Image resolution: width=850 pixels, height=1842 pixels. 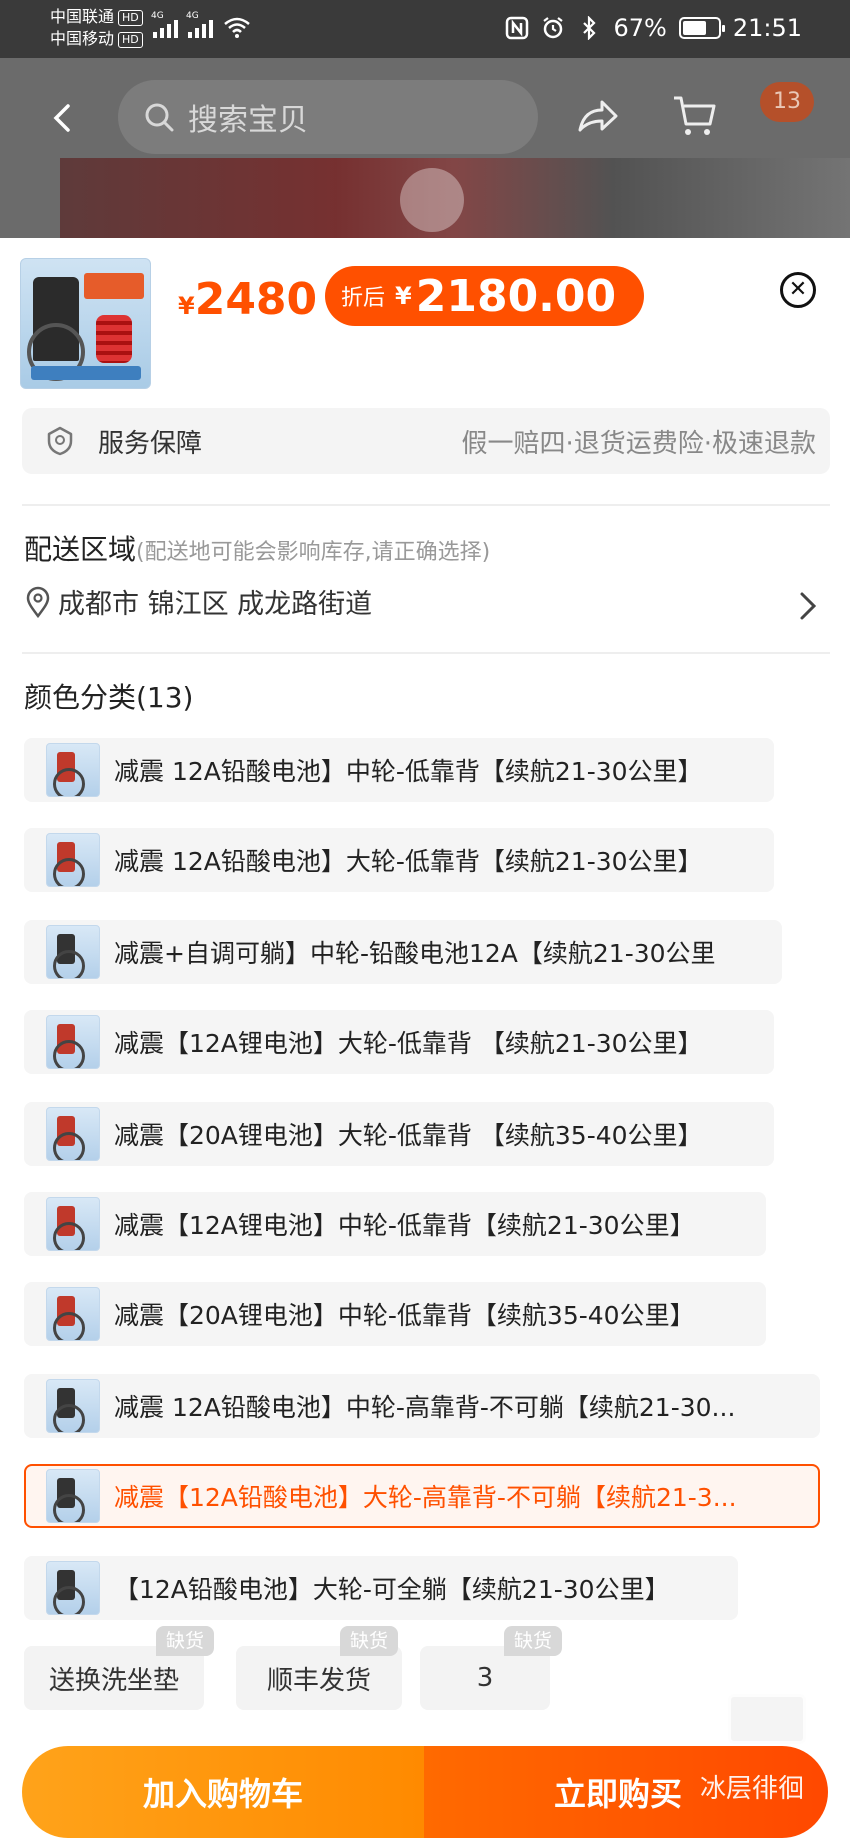 I want to click on status-right: 67% 21:51, so click(x=653, y=28).